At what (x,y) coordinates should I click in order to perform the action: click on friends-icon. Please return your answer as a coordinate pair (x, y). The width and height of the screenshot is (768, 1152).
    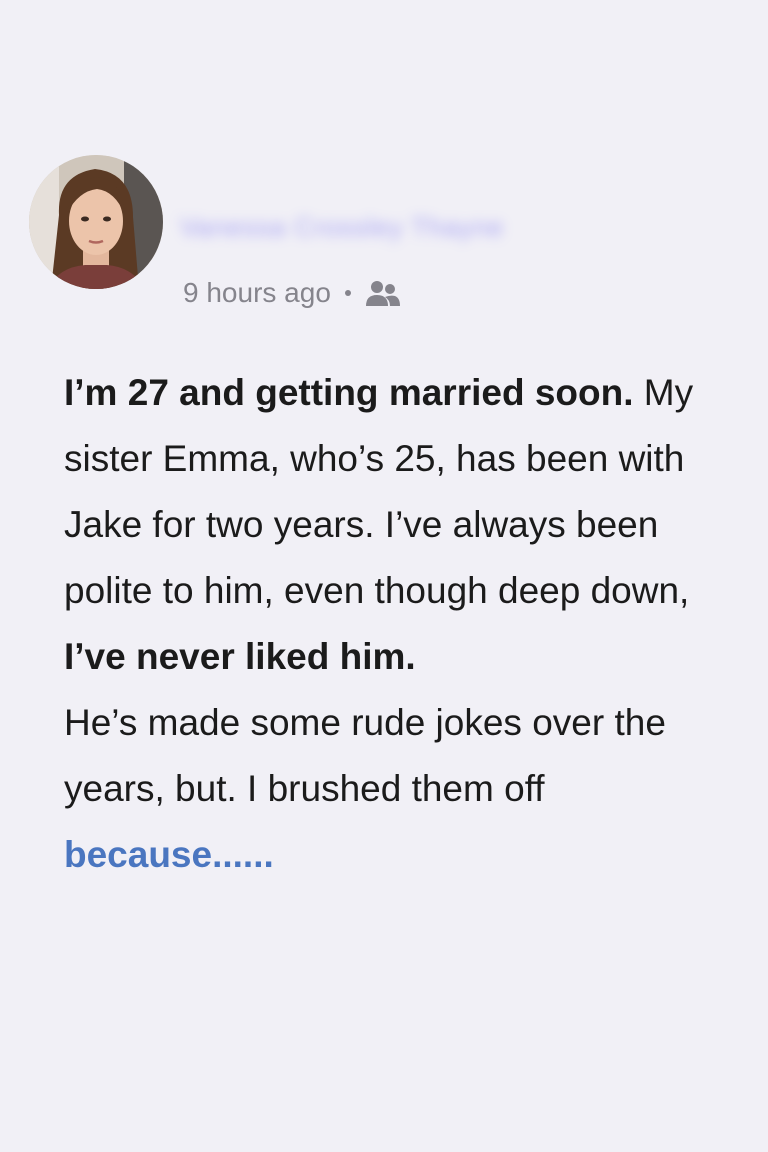
    Looking at the image, I should click on (383, 293).